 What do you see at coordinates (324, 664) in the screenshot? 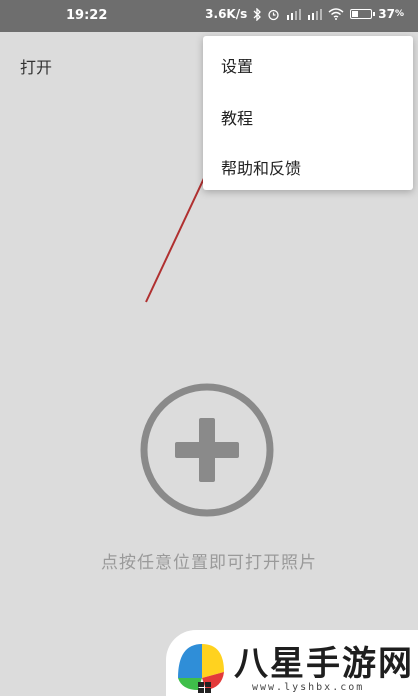
I see `watermark-title: 八星手游网` at bounding box center [324, 664].